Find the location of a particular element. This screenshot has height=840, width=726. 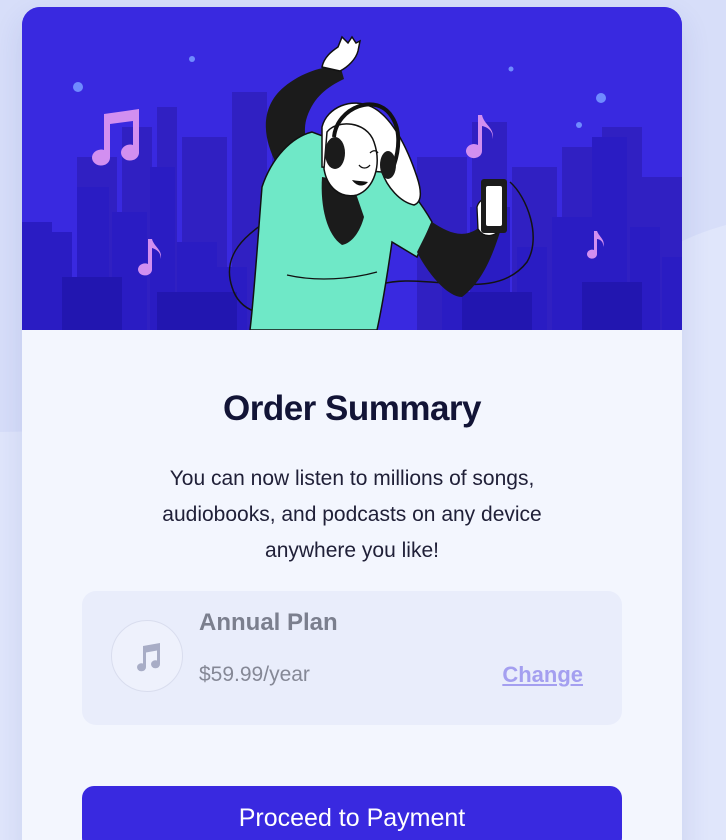

music-note-icon-svg is located at coordinates (149, 657).